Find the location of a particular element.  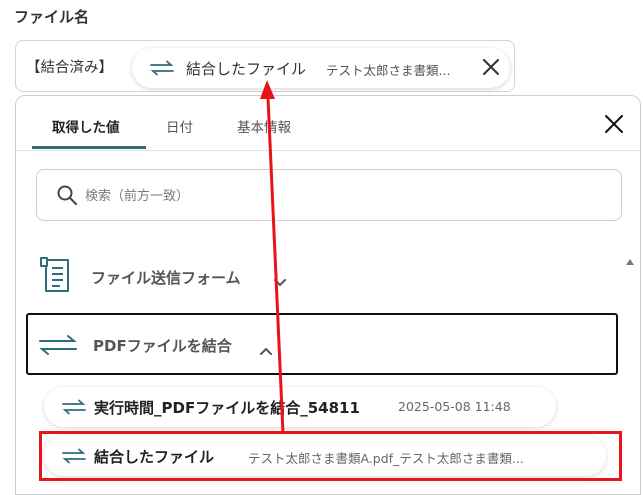

item-label: 実行時間_PDFファイルを結合_54811 is located at coordinates (227, 408).